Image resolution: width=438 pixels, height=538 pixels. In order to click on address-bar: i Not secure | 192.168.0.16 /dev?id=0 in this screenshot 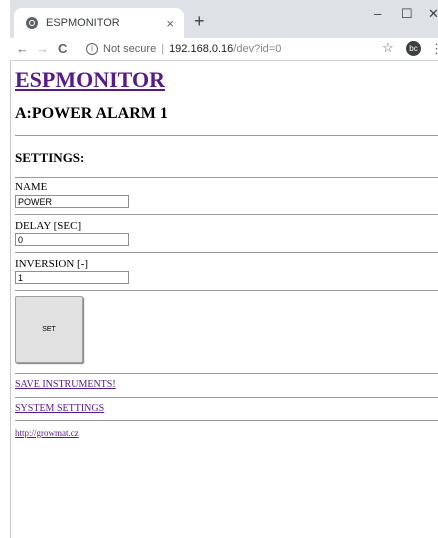, I will do `click(234, 49)`.